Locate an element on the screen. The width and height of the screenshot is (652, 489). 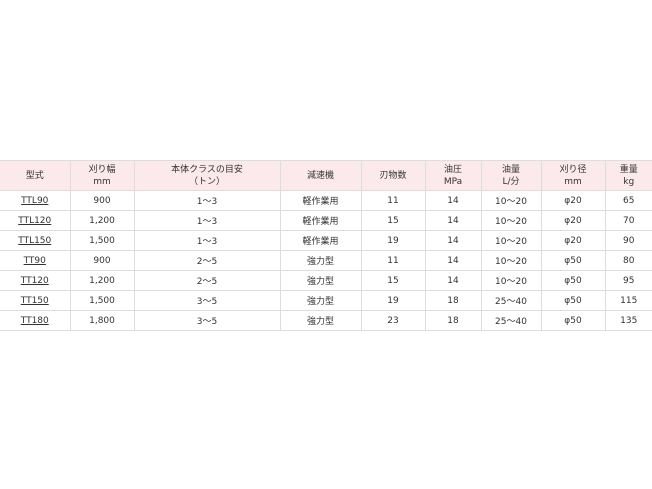
cell-cutting-width: 1,800 is located at coordinates (102, 320).